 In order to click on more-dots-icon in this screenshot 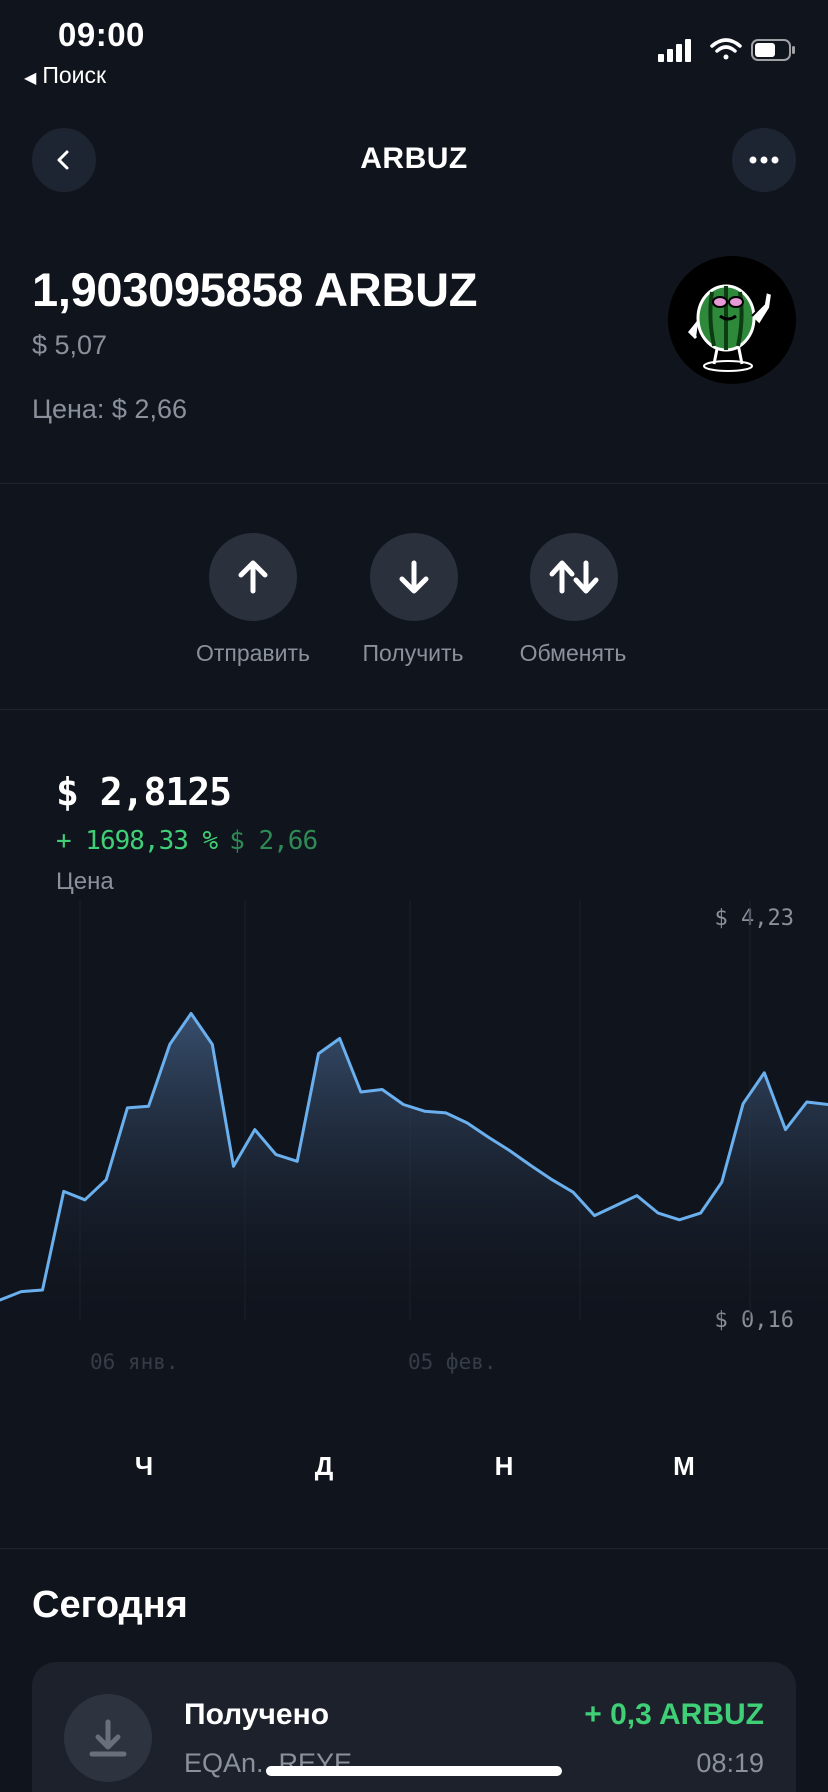, I will do `click(764, 160)`.